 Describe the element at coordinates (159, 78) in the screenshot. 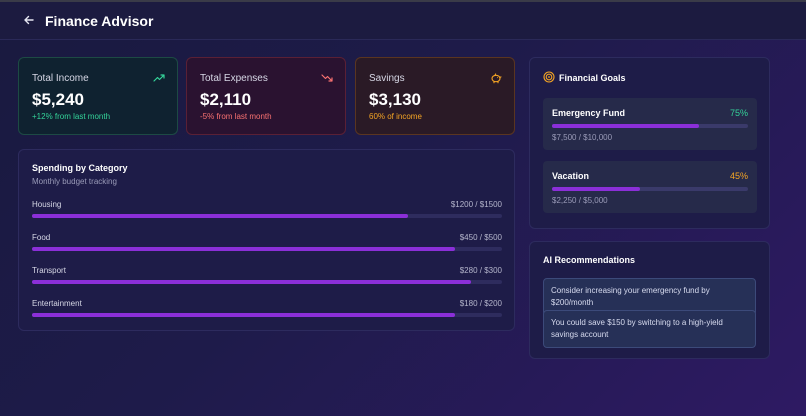

I see `trending-up-icon` at that location.